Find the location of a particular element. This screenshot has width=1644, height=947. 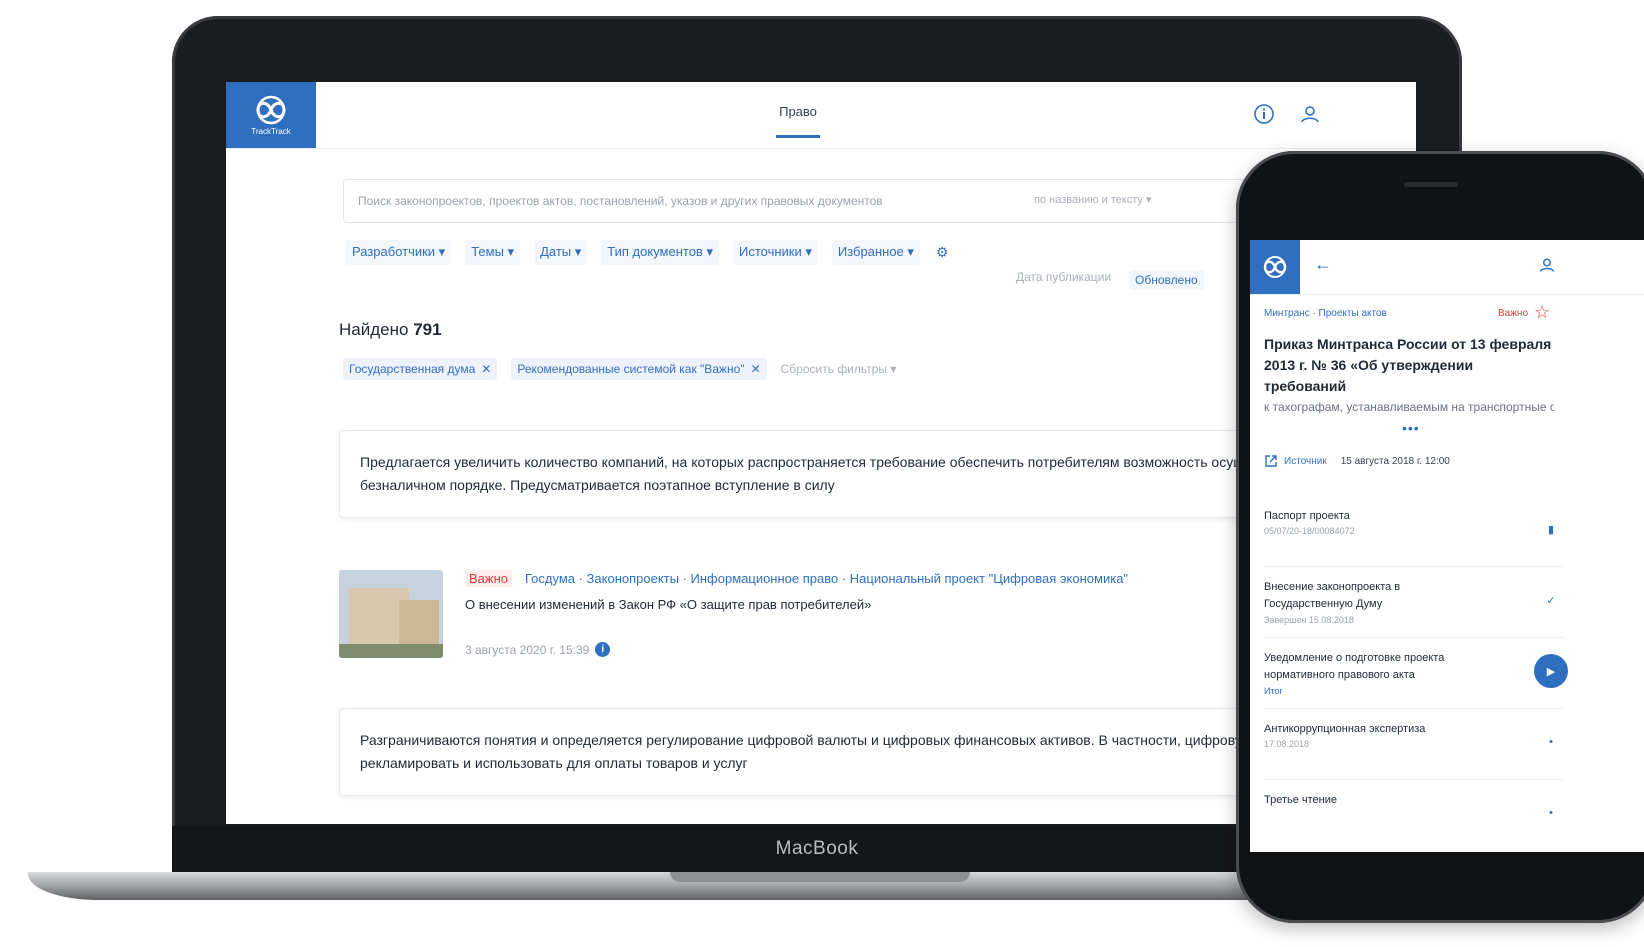

mobile-header: ← is located at coordinates (1447, 267).